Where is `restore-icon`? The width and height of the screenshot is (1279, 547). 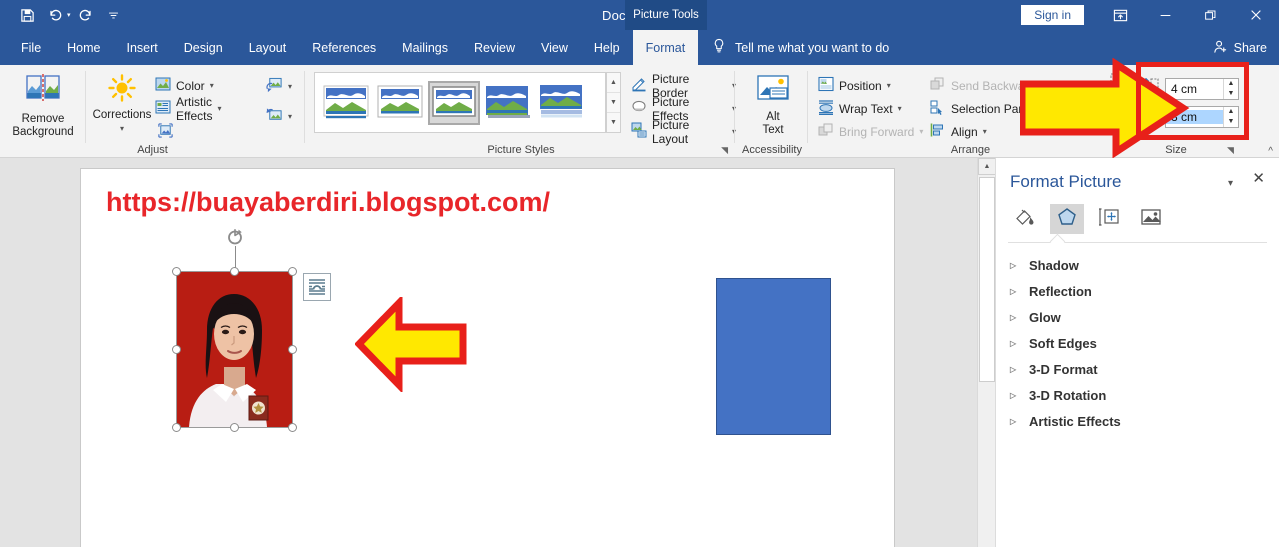
restore-icon is located at coordinates (1210, 15).